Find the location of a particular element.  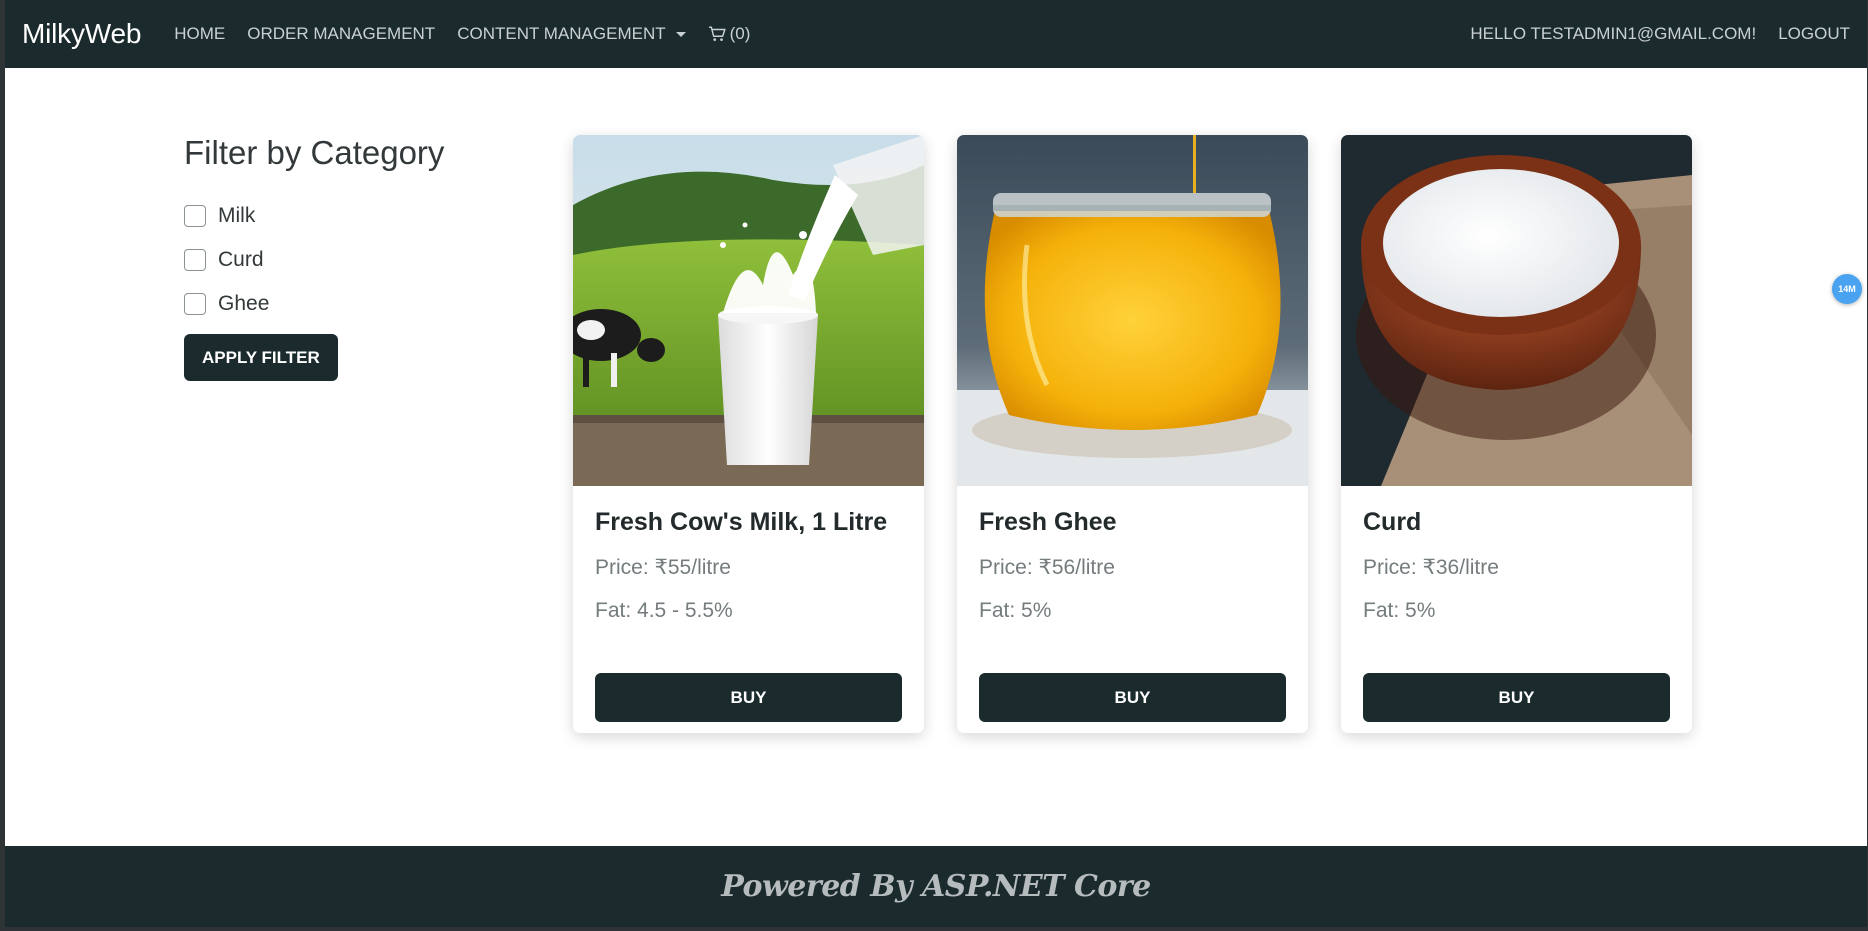

buy-button-curd: BUY is located at coordinates (1516, 697).